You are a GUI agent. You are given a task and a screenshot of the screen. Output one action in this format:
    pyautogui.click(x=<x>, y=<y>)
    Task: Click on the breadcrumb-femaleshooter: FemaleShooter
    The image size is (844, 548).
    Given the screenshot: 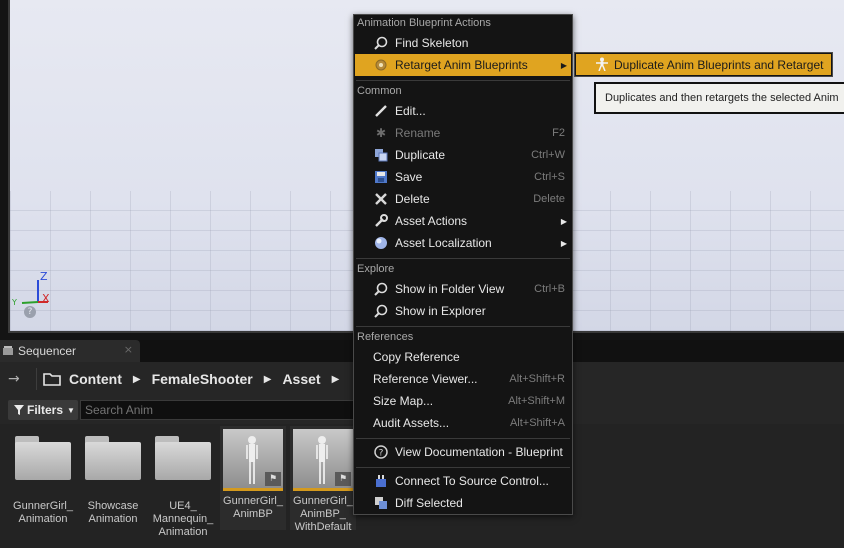 What is the action you would take?
    pyautogui.click(x=202, y=379)
    